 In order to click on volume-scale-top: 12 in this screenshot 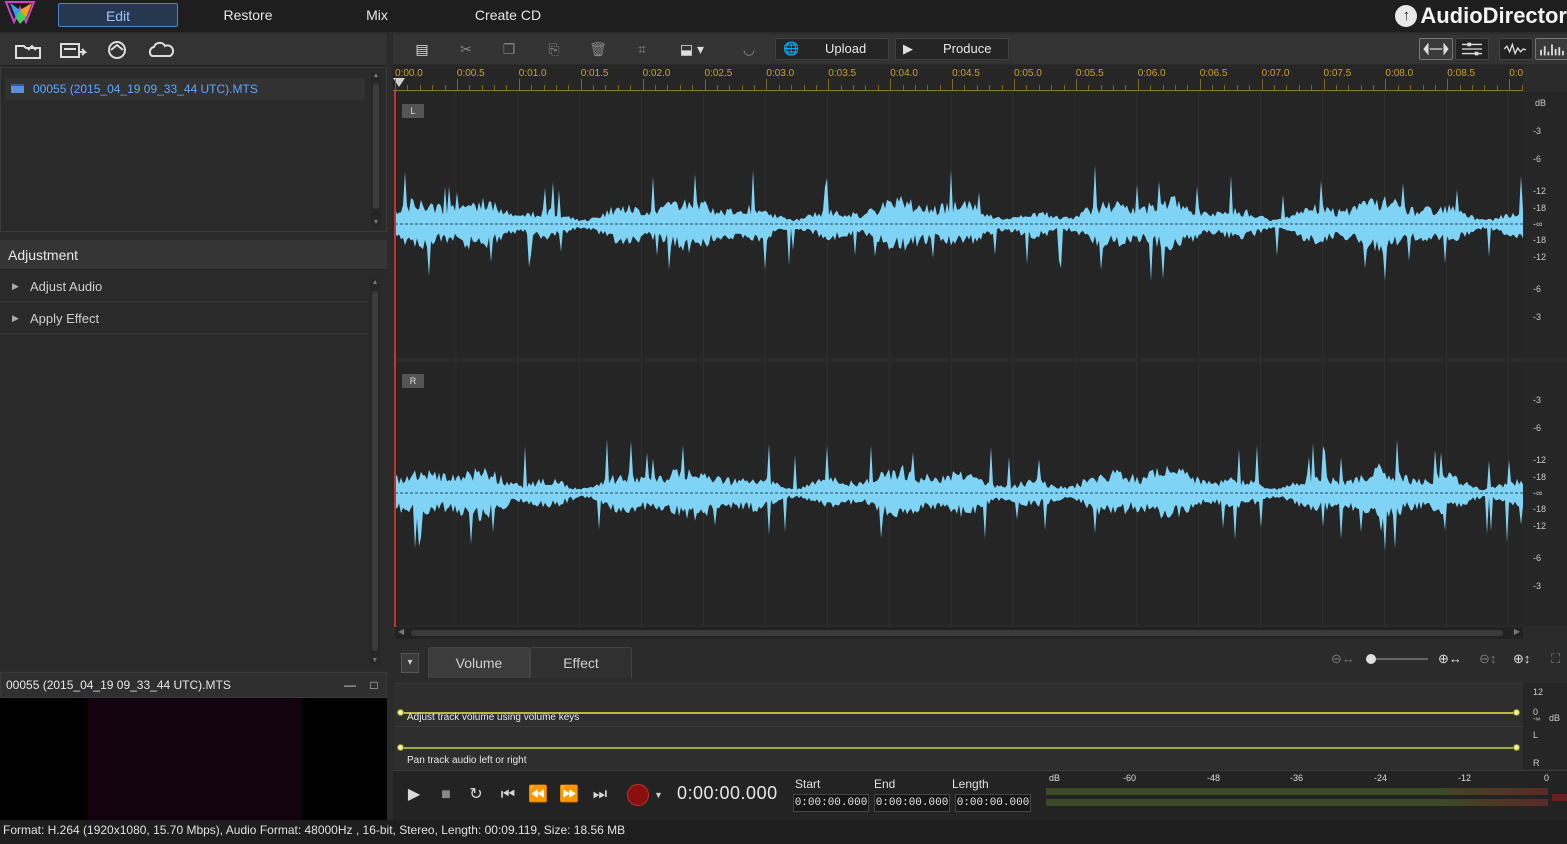, I will do `click(1538, 692)`.